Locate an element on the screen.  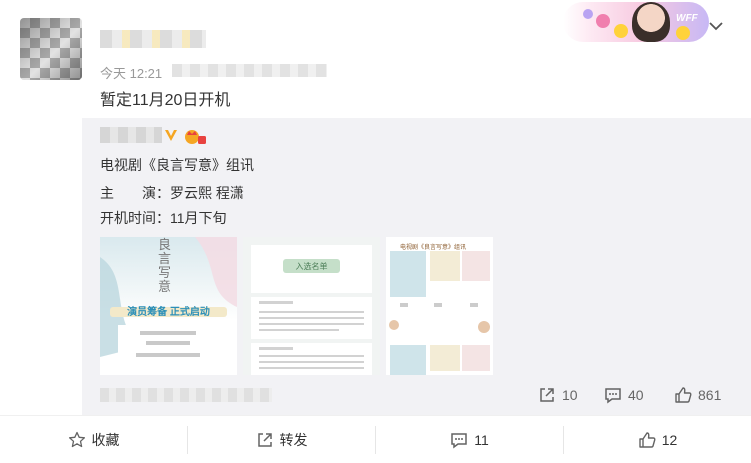
poster-title: 良言写意 is located at coordinates (165, 266).